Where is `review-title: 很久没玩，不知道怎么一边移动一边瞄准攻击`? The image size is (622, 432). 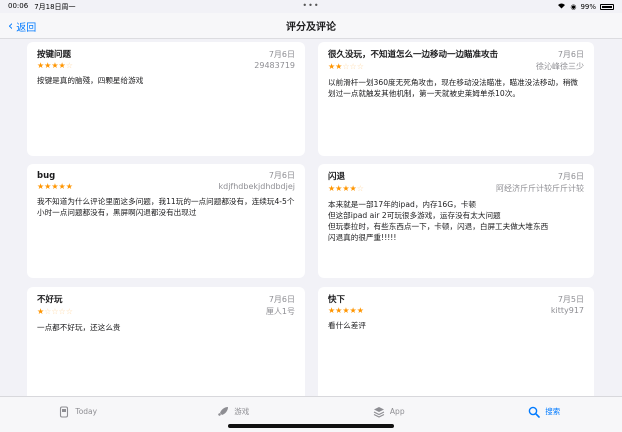
review-title: 很久没玩，不知道怎么一边移动一边瞄准攻击 is located at coordinates (413, 55).